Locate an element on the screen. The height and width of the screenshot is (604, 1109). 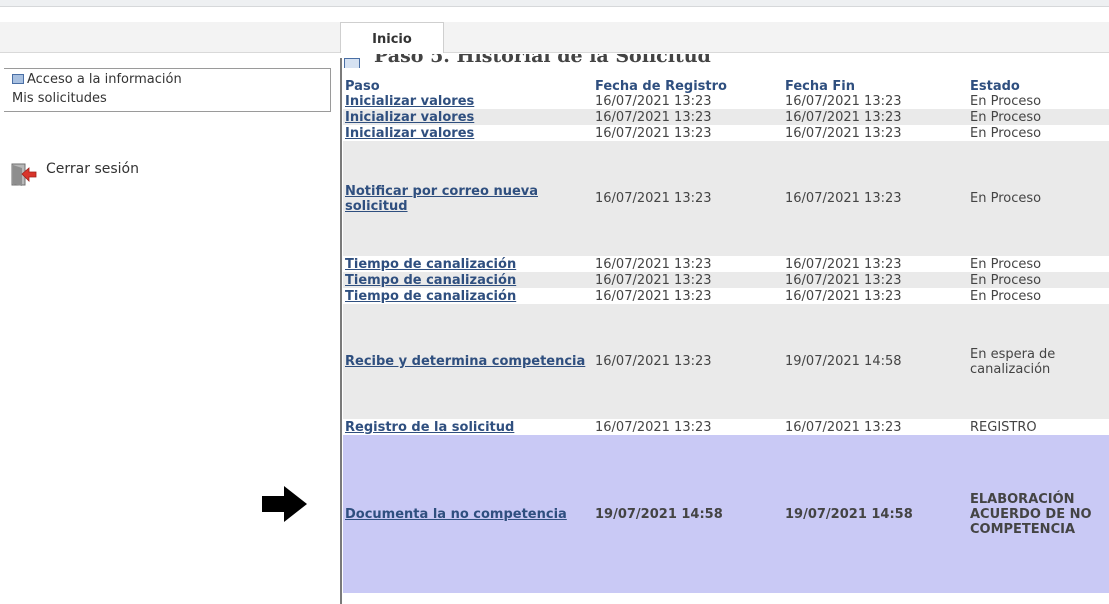
step-link: Notificar por correo nueva solicitud is located at coordinates (441, 199).